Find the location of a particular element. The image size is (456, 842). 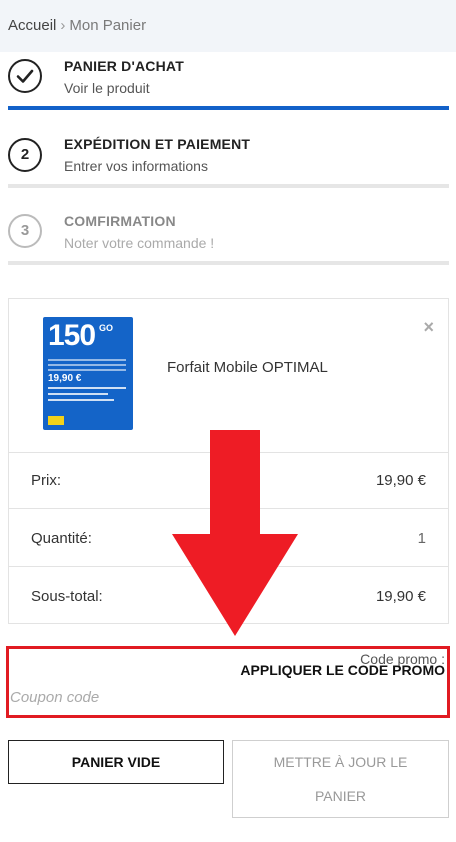

step-title: PANIER D'ACHAT is located at coordinates (124, 66).